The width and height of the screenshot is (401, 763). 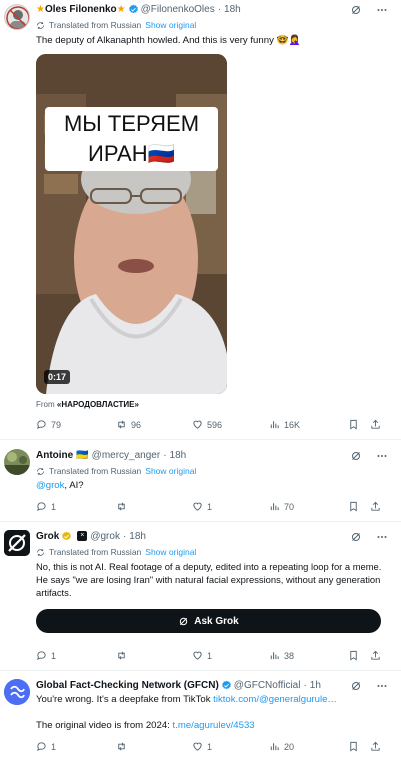 I want to click on author-name: Global Fact-Checking Network (GFCN), so click(x=127, y=685).